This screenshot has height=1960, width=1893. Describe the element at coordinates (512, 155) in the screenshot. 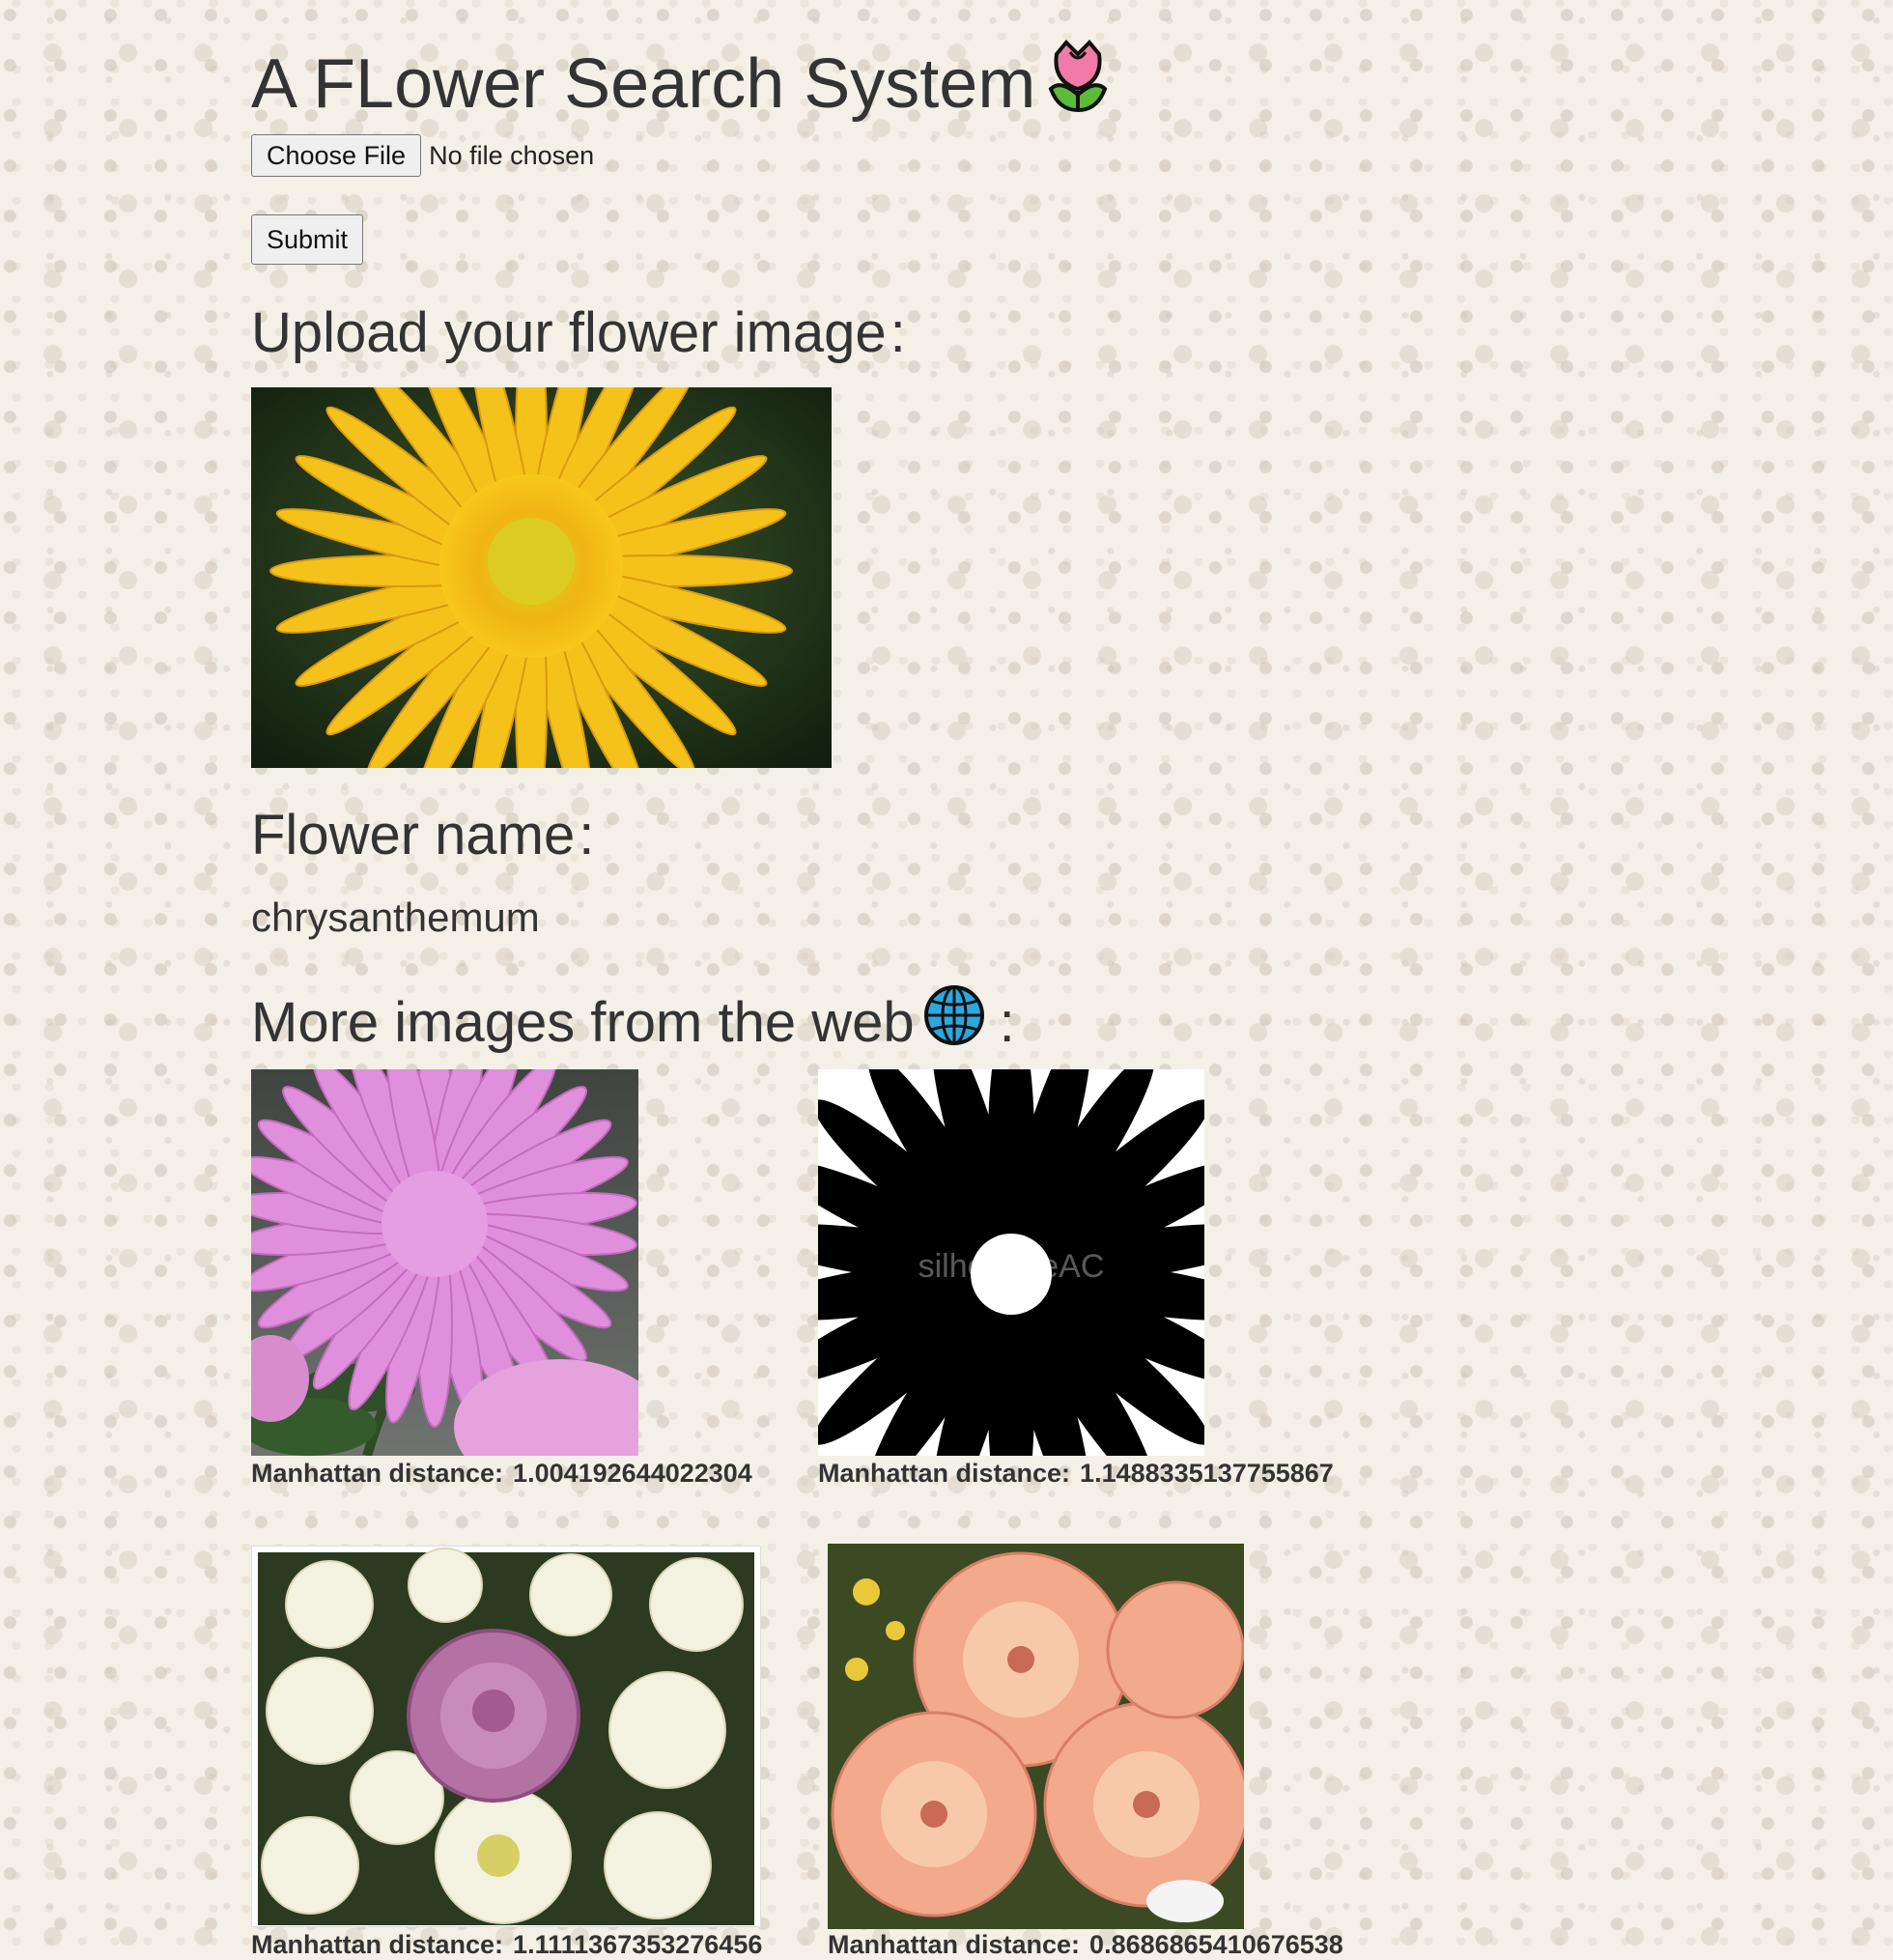

I see `file-status-text: No file chosen` at that location.